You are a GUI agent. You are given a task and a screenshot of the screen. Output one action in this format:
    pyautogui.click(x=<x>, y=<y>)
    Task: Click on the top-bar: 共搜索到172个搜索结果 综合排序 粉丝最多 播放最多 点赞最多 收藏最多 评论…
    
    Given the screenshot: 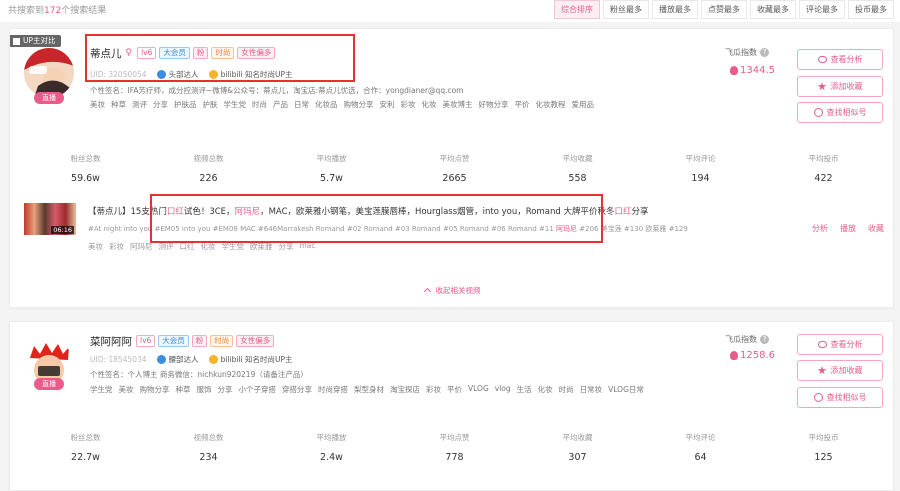 What is the action you would take?
    pyautogui.click(x=450, y=11)
    